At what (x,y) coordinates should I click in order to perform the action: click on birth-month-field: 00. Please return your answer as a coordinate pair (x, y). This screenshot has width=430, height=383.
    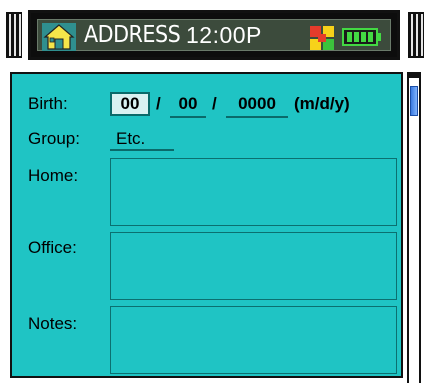
    Looking at the image, I should click on (130, 104).